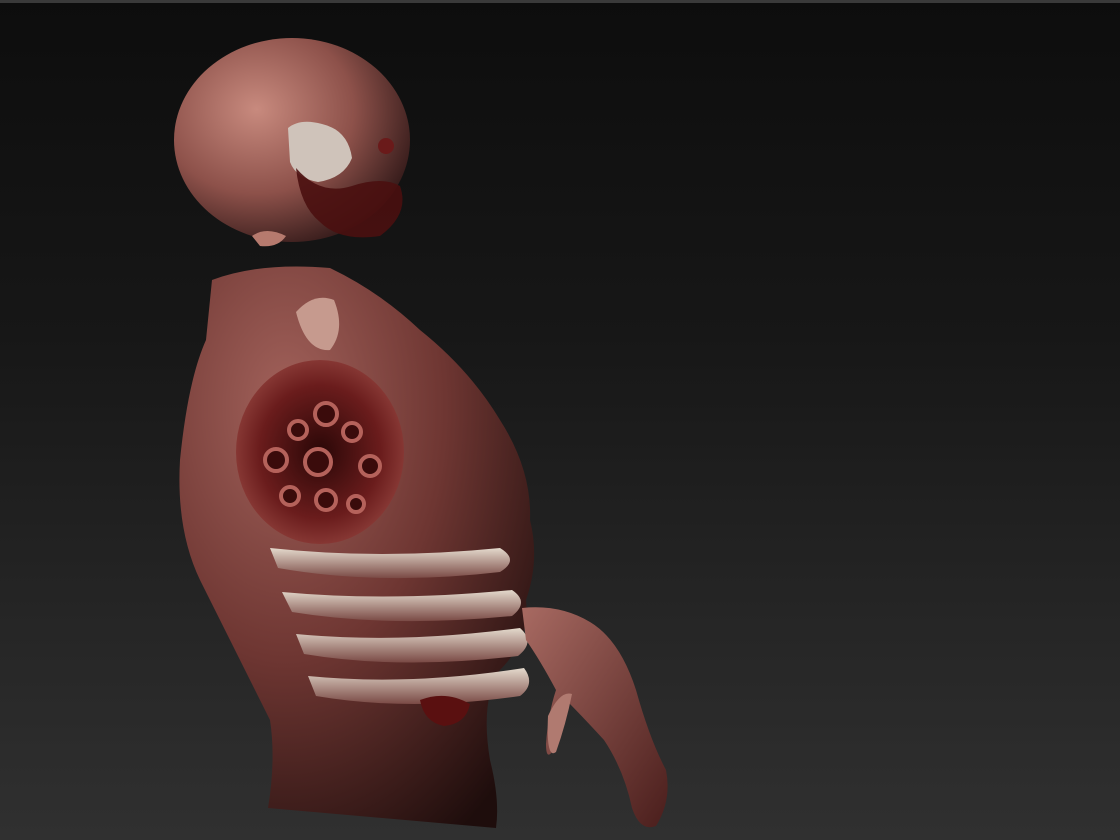  I want to click on head-mesh, so click(292, 142).